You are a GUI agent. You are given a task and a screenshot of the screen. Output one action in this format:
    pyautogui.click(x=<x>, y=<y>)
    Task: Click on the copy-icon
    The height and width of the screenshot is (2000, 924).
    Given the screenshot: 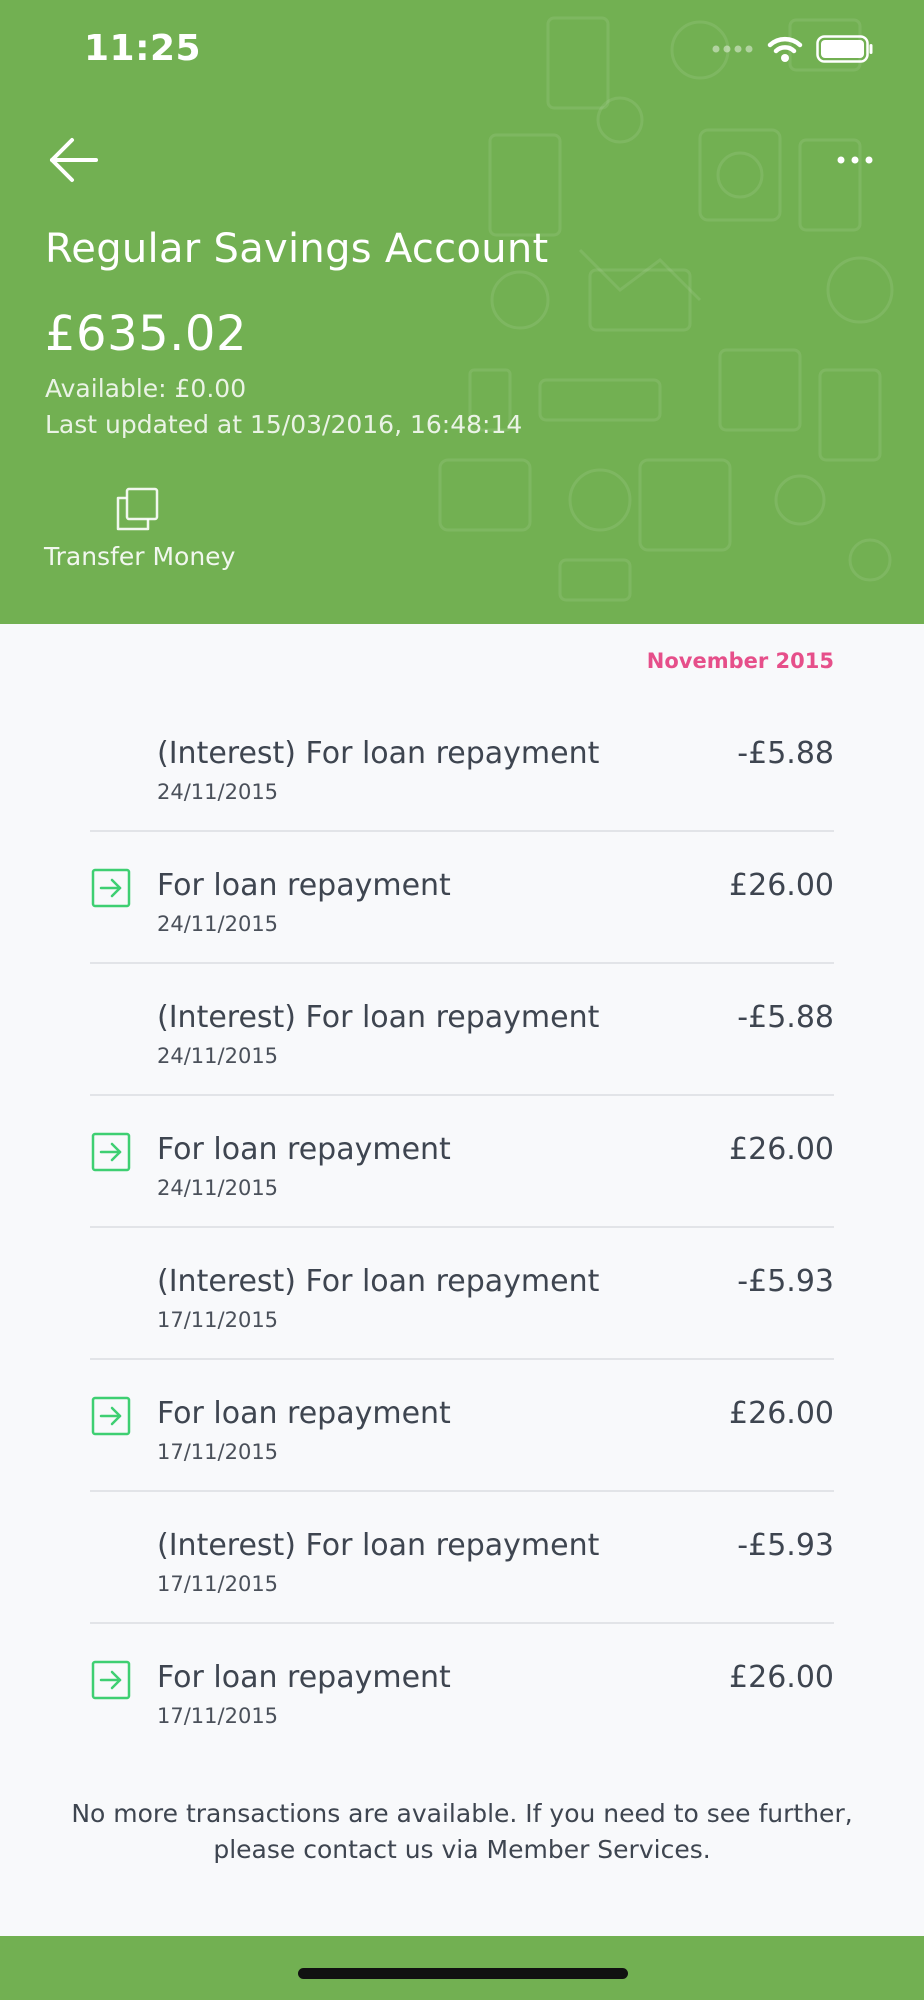 What is the action you would take?
    pyautogui.click(x=137, y=509)
    